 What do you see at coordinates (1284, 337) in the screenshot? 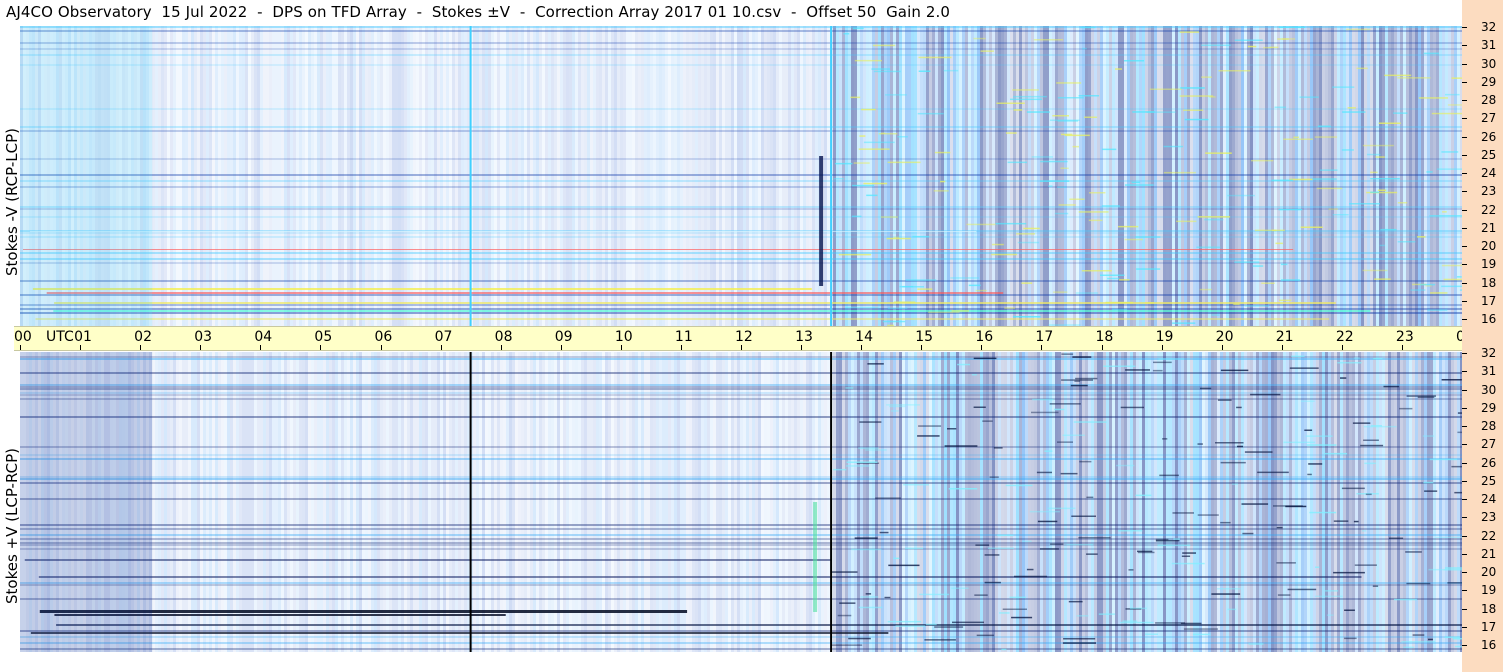
I see `time-tick-label: 21` at bounding box center [1284, 337].